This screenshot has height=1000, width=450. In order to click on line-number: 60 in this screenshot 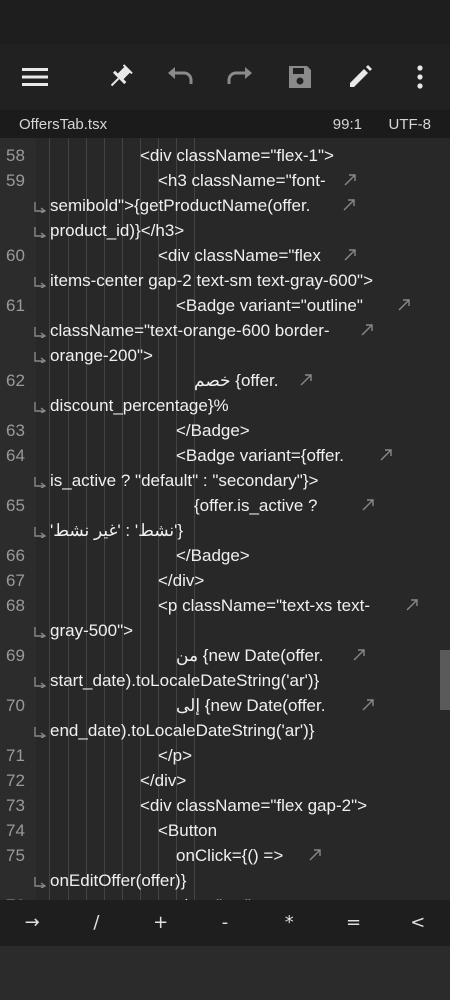, I will do `click(15, 255)`.